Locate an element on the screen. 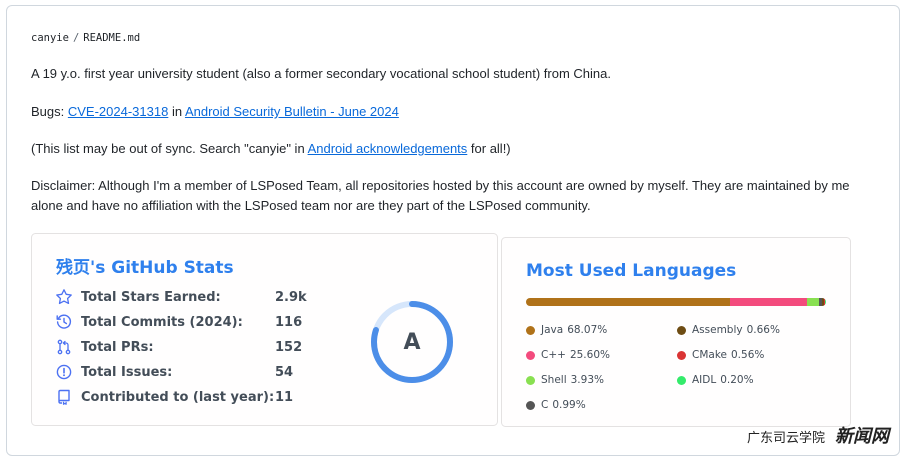 The image size is (905, 460). bugs-prefix: Bugs: is located at coordinates (49, 111).